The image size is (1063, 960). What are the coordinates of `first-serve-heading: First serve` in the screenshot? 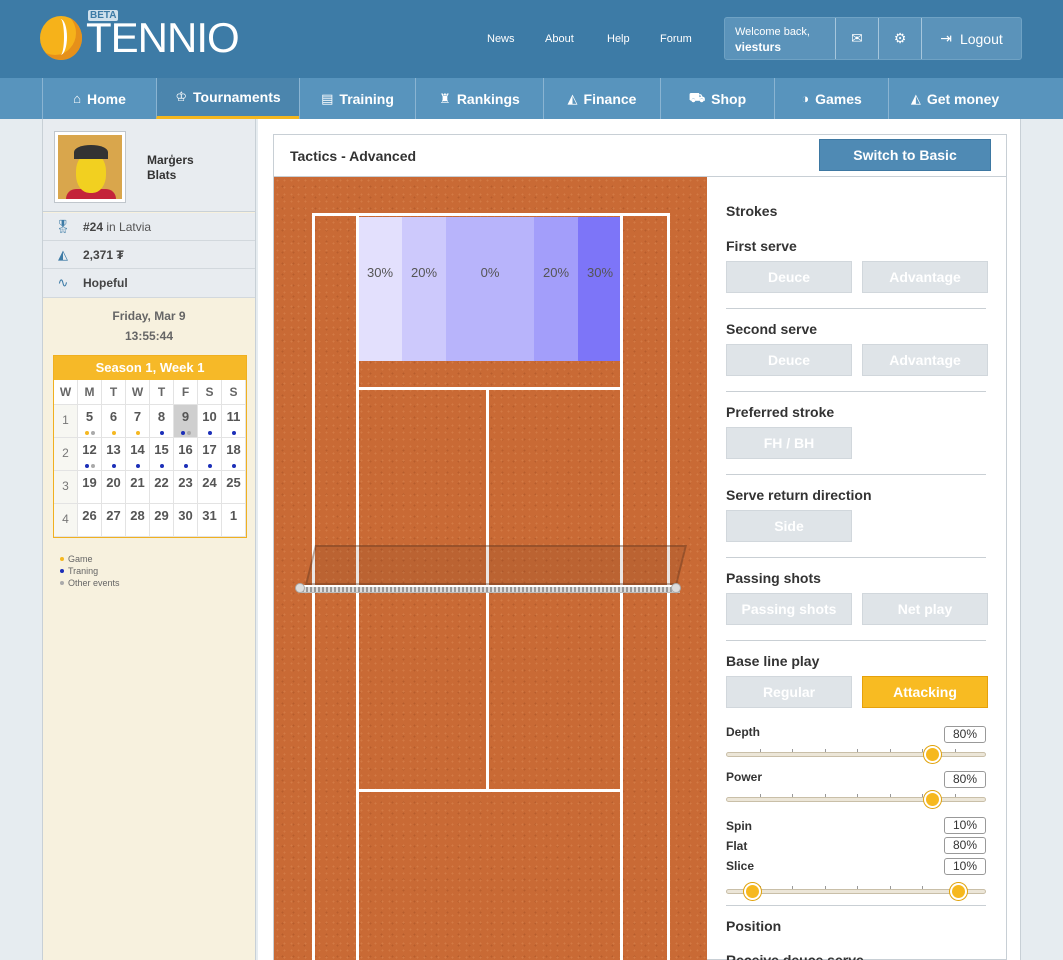 It's located at (761, 246).